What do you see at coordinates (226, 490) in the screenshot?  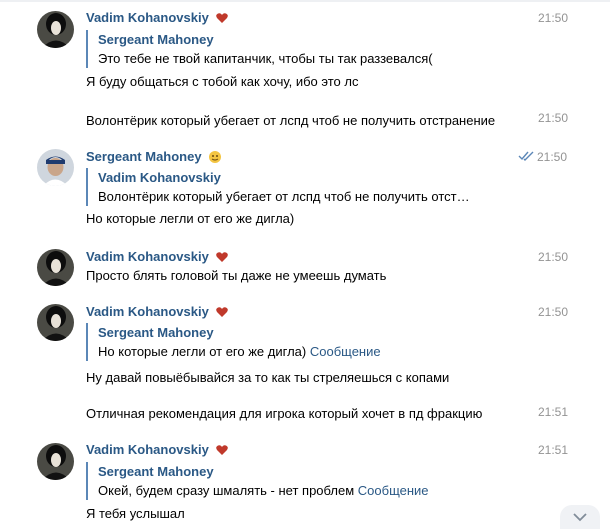 I see `quote-text: Окей, будем сразу шмалять - нет проблем` at bounding box center [226, 490].